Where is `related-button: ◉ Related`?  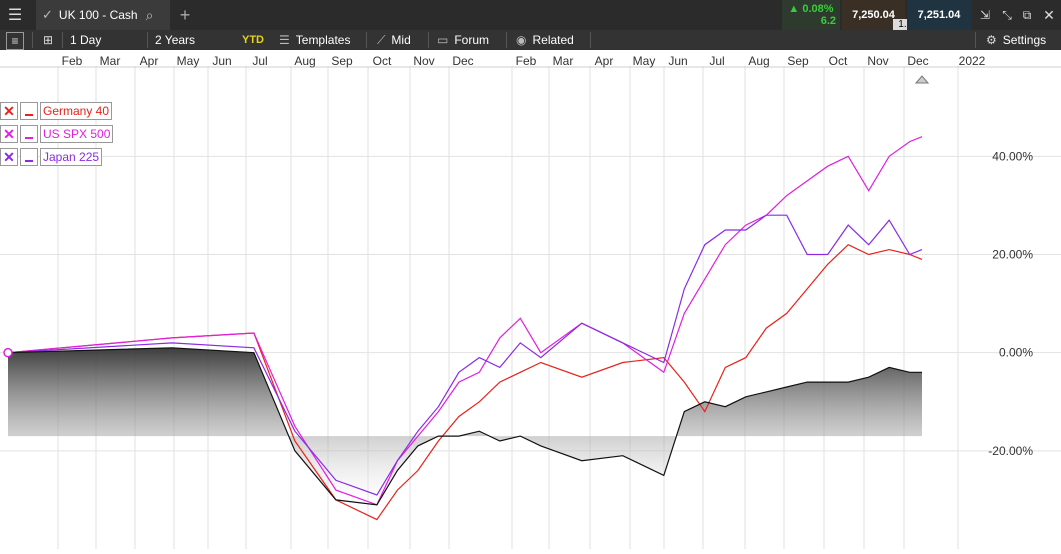
related-button: ◉ Related is located at coordinates (545, 40).